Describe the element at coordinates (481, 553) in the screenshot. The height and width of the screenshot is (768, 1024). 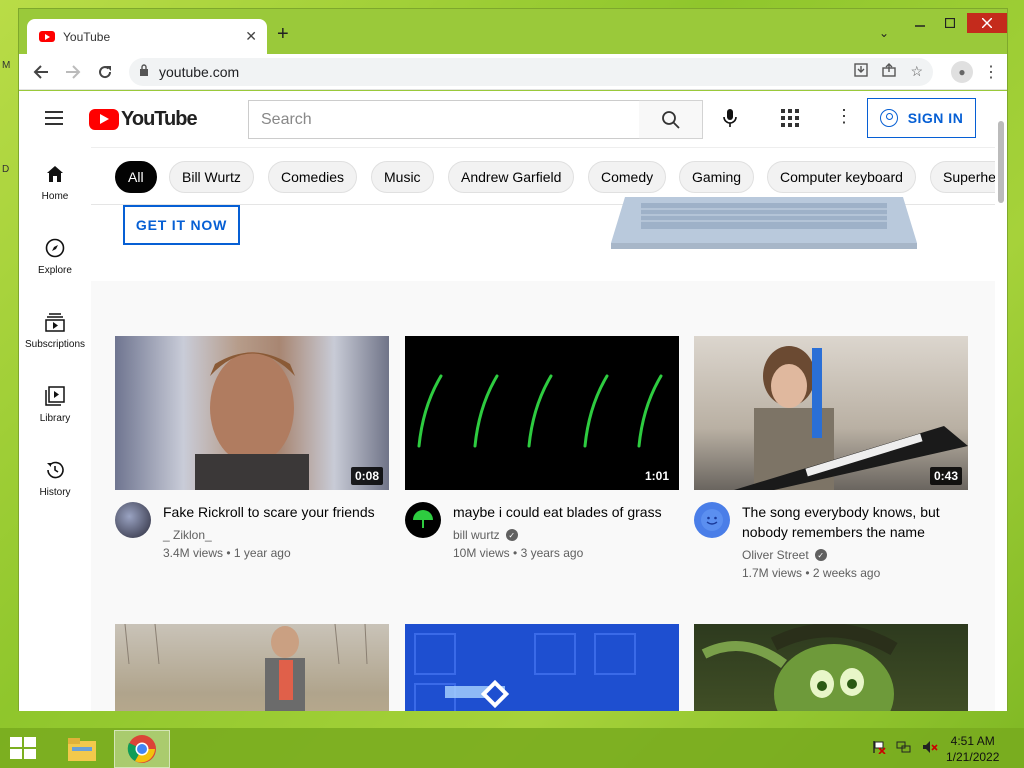
I see `view-count: 10M views` at that location.